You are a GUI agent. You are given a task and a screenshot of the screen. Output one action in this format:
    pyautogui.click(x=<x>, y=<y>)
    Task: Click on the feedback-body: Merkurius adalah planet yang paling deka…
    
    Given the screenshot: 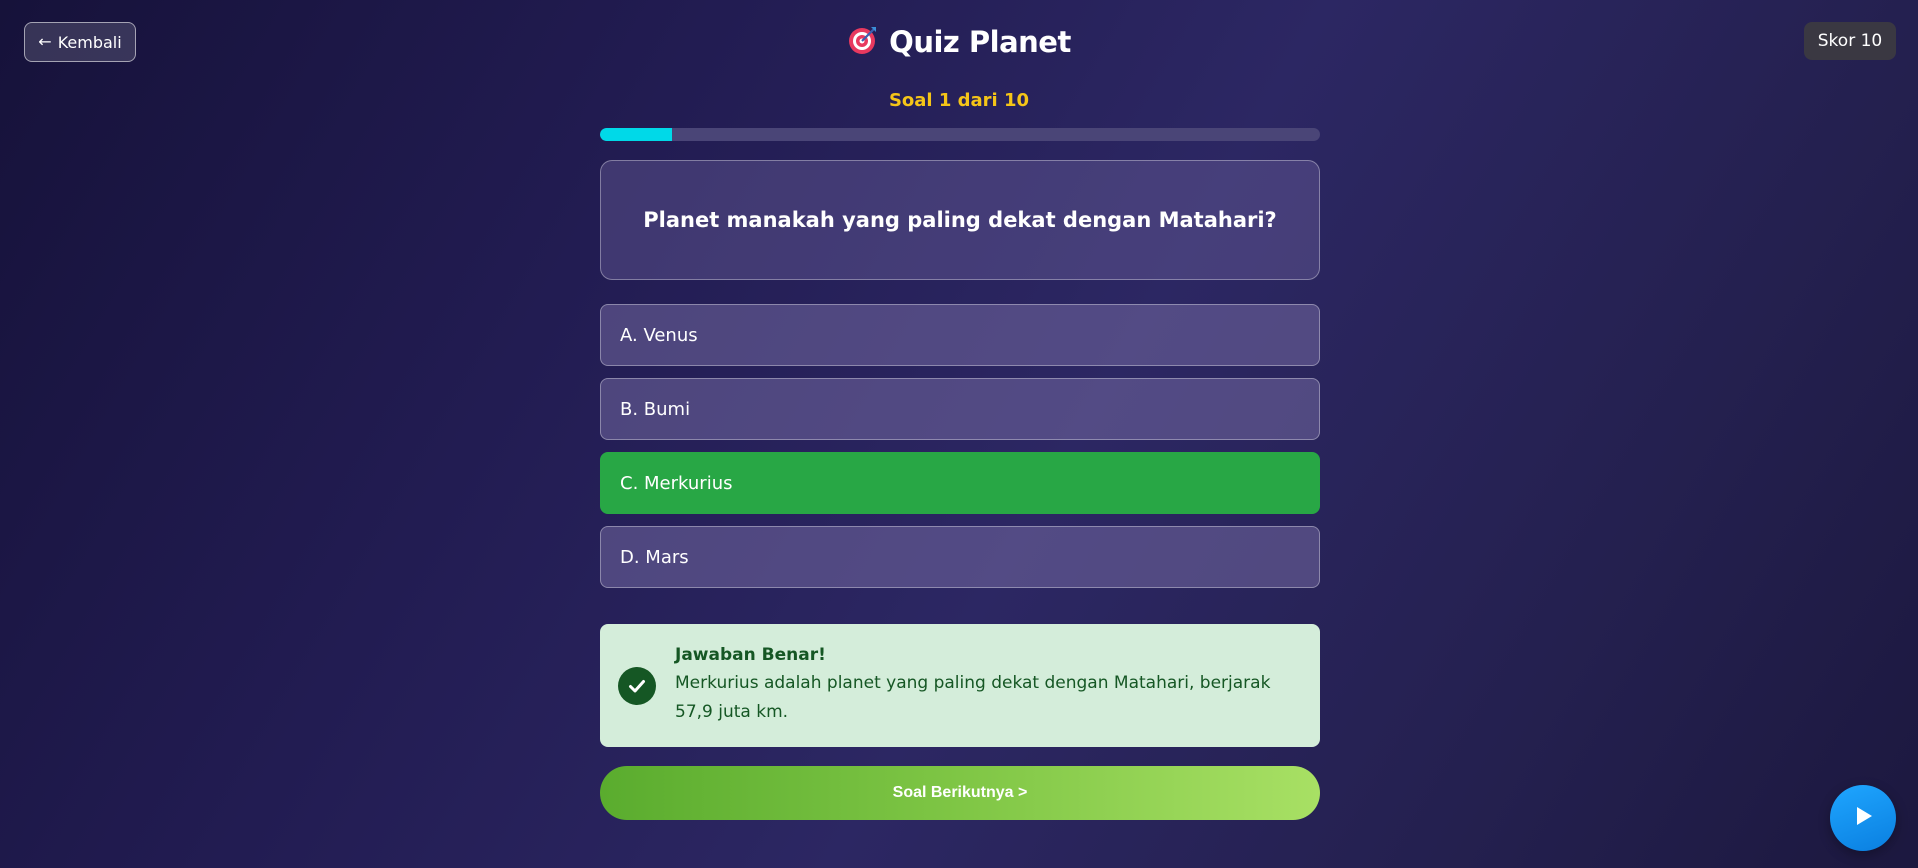 What is the action you would take?
    pyautogui.click(x=973, y=697)
    